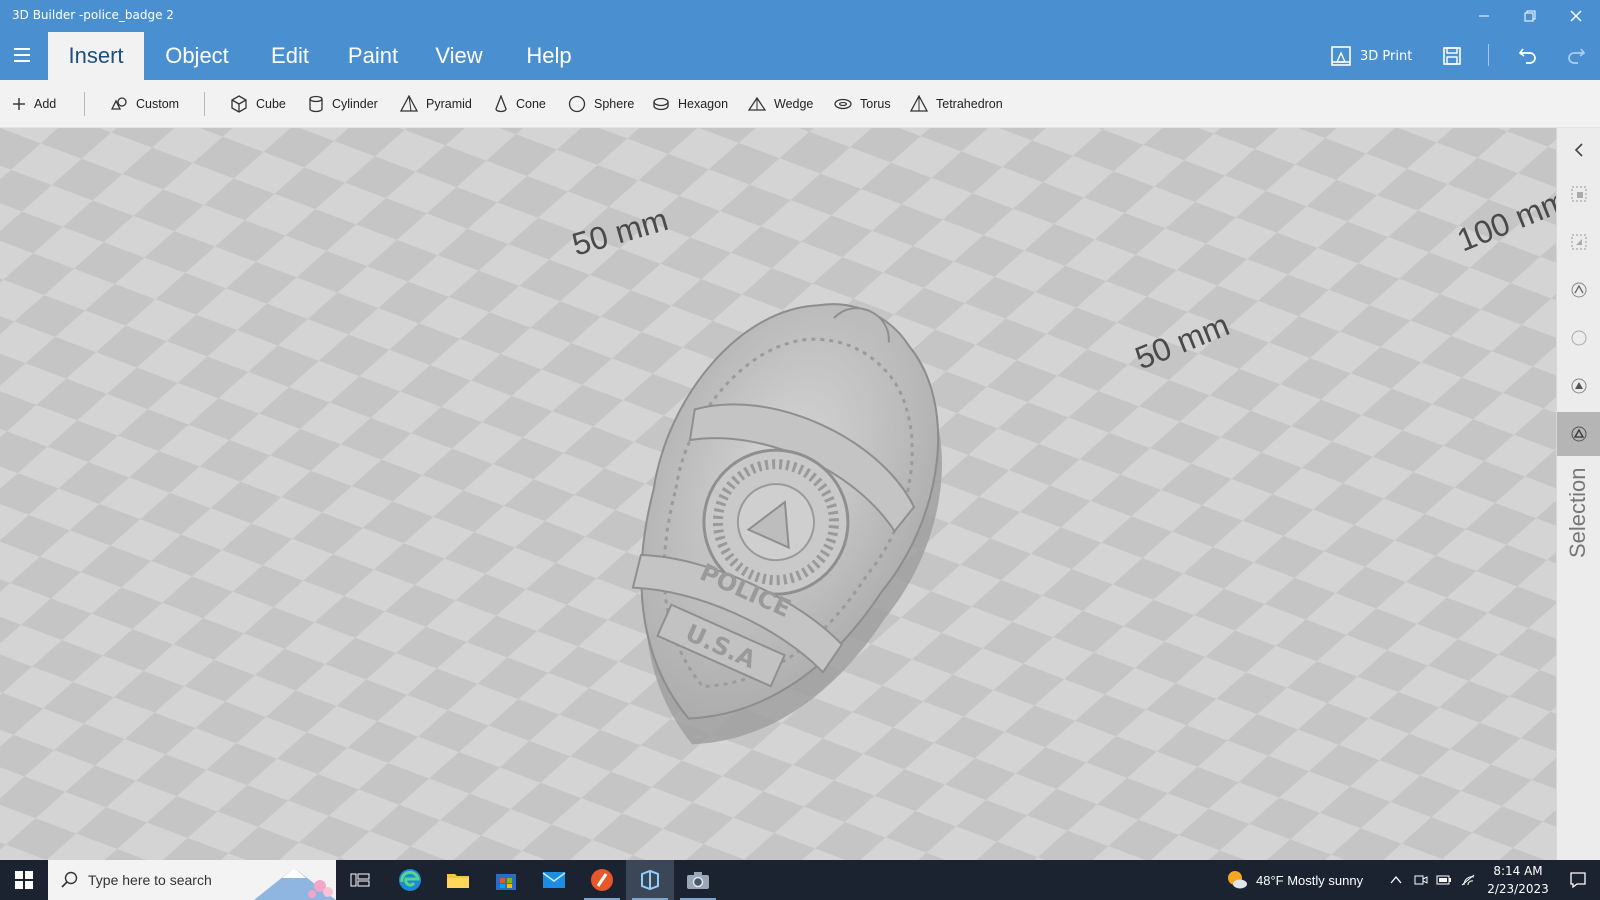 This screenshot has height=900, width=1600. What do you see at coordinates (449, 104) in the screenshot?
I see `pyramid-label: Pyramid` at bounding box center [449, 104].